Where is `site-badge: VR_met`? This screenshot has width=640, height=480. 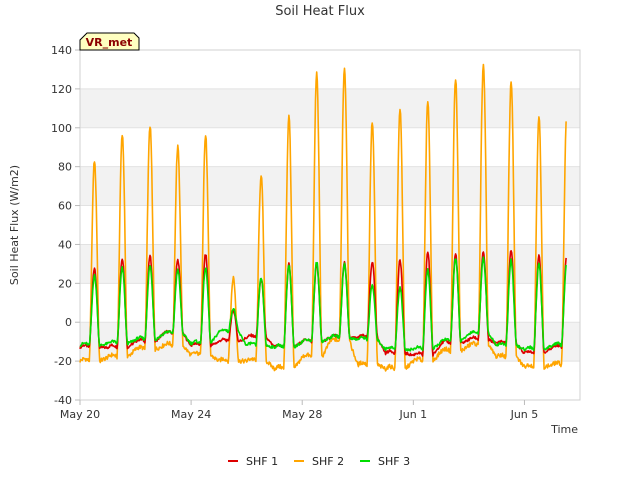
site-badge: VR_met is located at coordinates (109, 41).